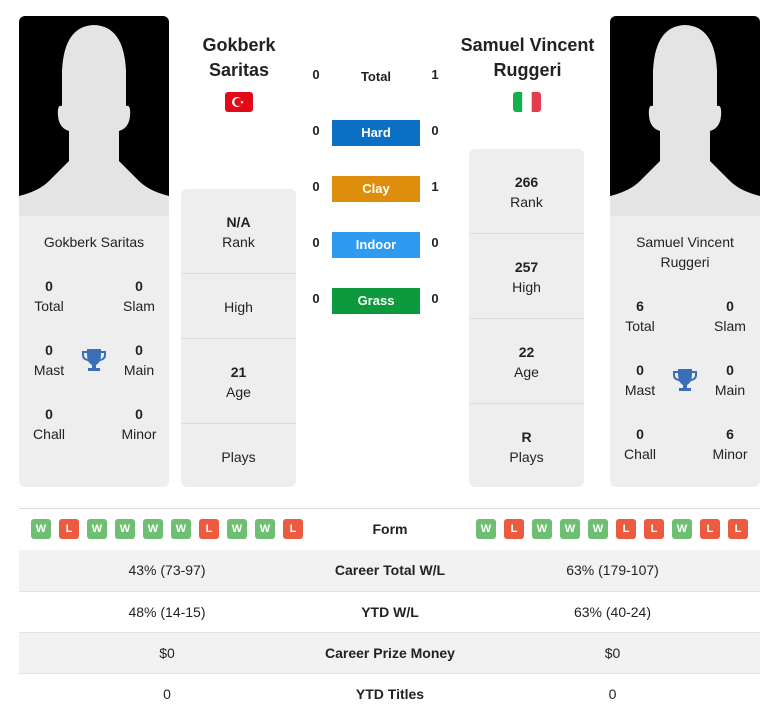 The image size is (779, 719). I want to click on player1-titles-chall: 0 Chall, so click(49, 424).